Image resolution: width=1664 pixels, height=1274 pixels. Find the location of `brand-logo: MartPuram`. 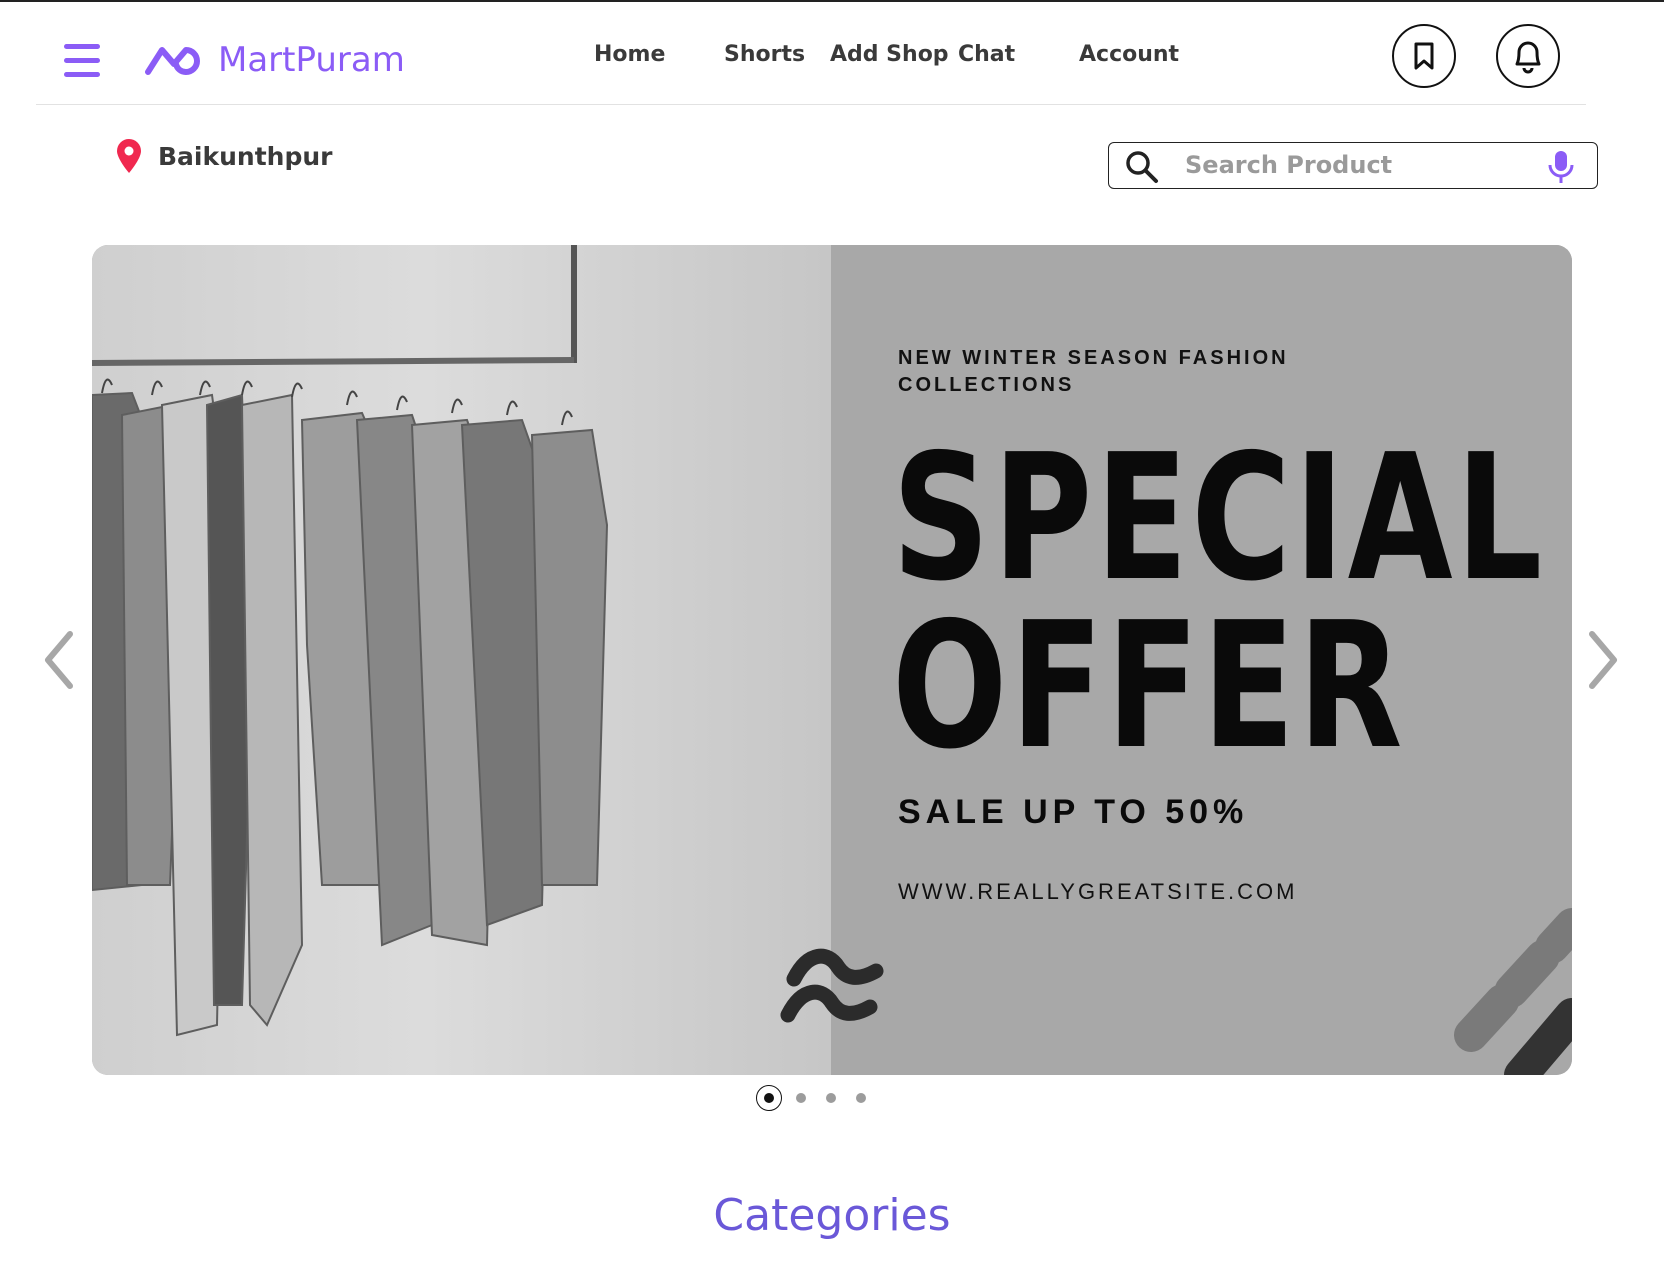

brand-logo: MartPuram is located at coordinates (274, 60).